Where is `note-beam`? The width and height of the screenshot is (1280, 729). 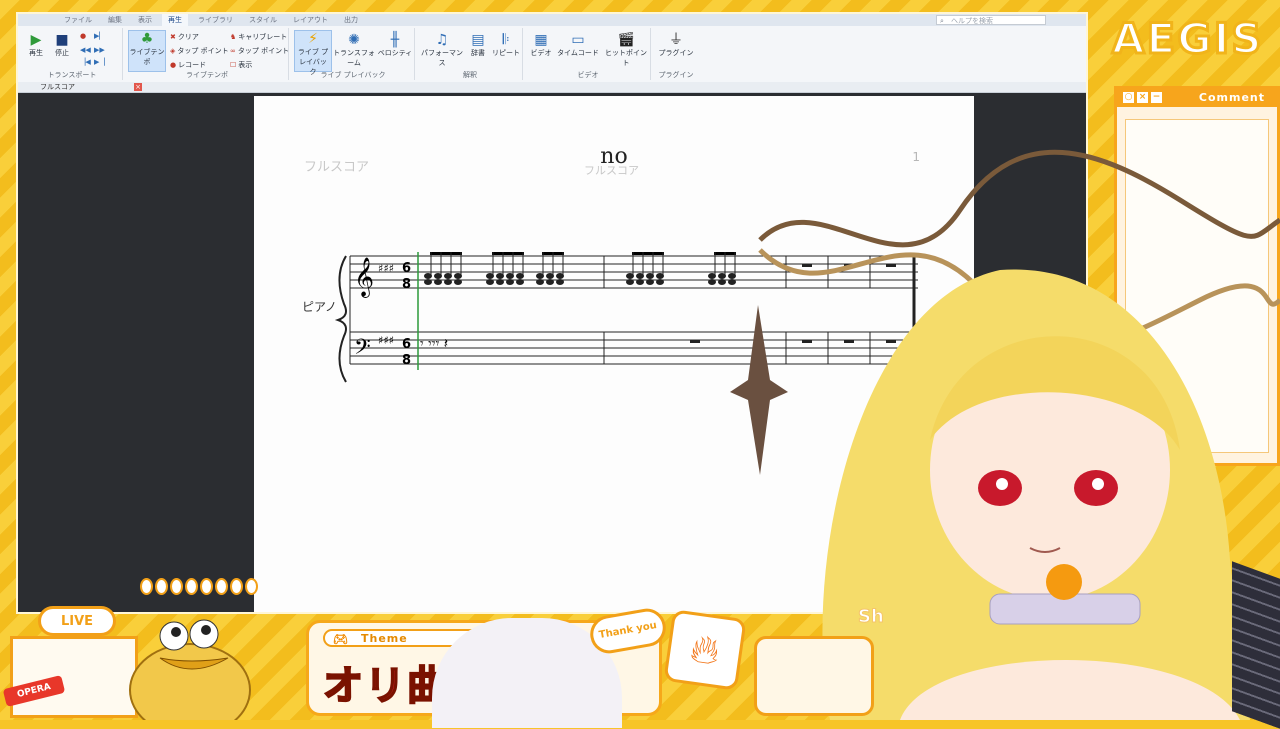 note-beam is located at coordinates (508, 253).